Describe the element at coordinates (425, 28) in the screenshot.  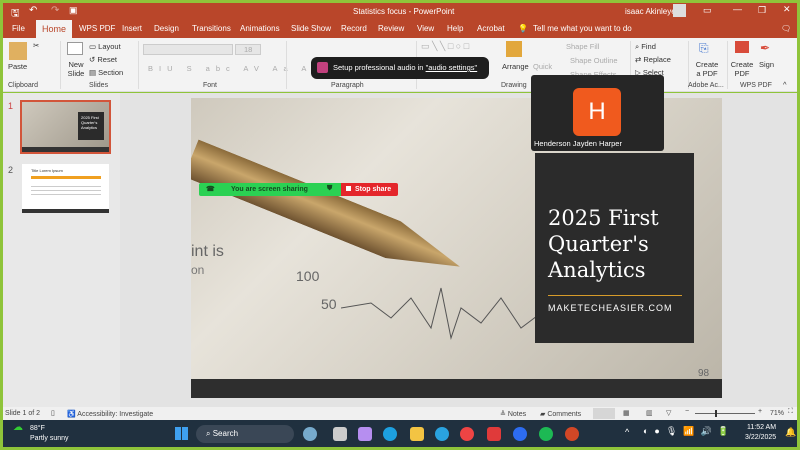
I see `tab-view: View` at that location.